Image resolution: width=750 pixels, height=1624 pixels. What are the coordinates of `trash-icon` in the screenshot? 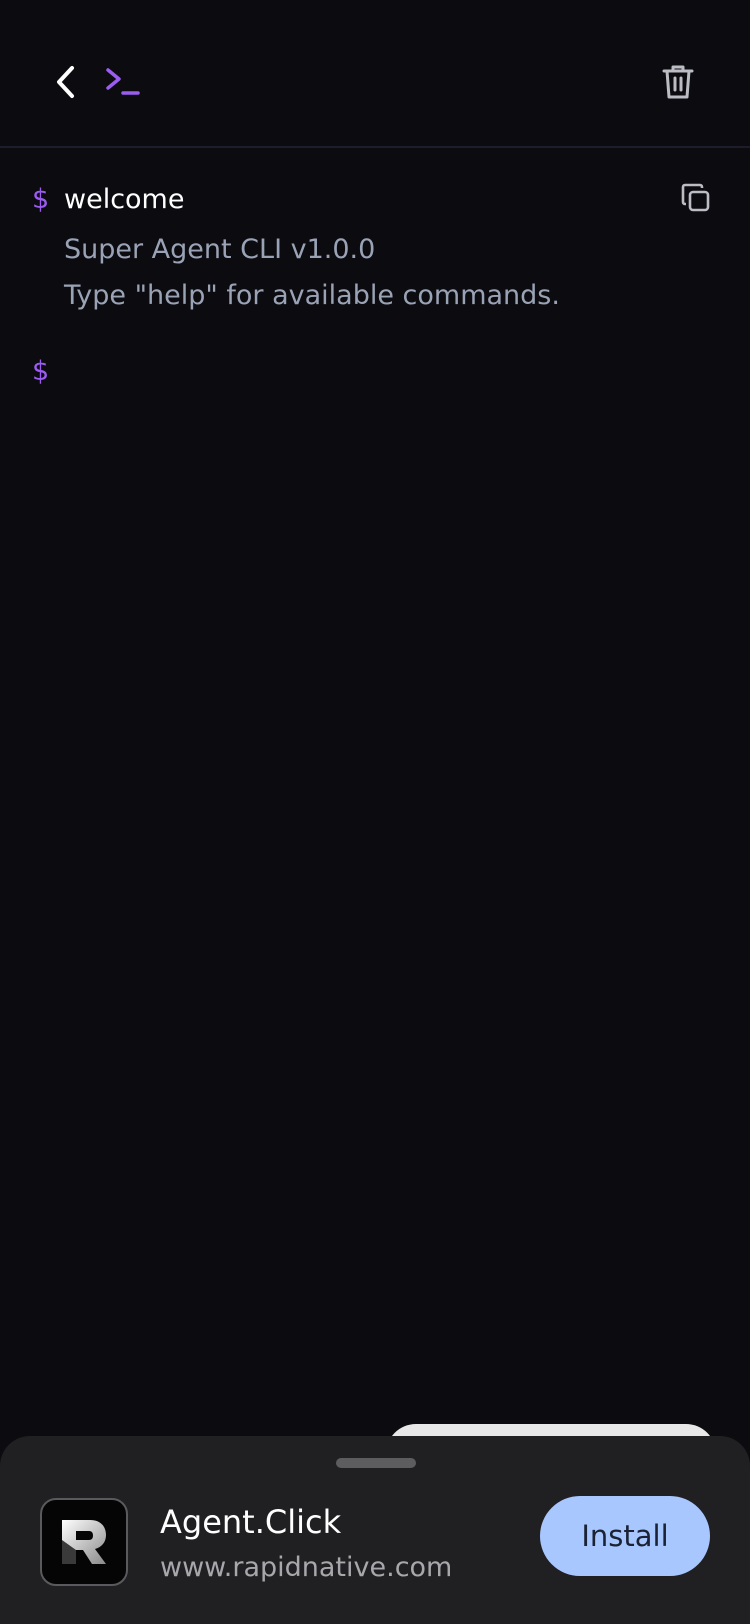 It's located at (678, 82).